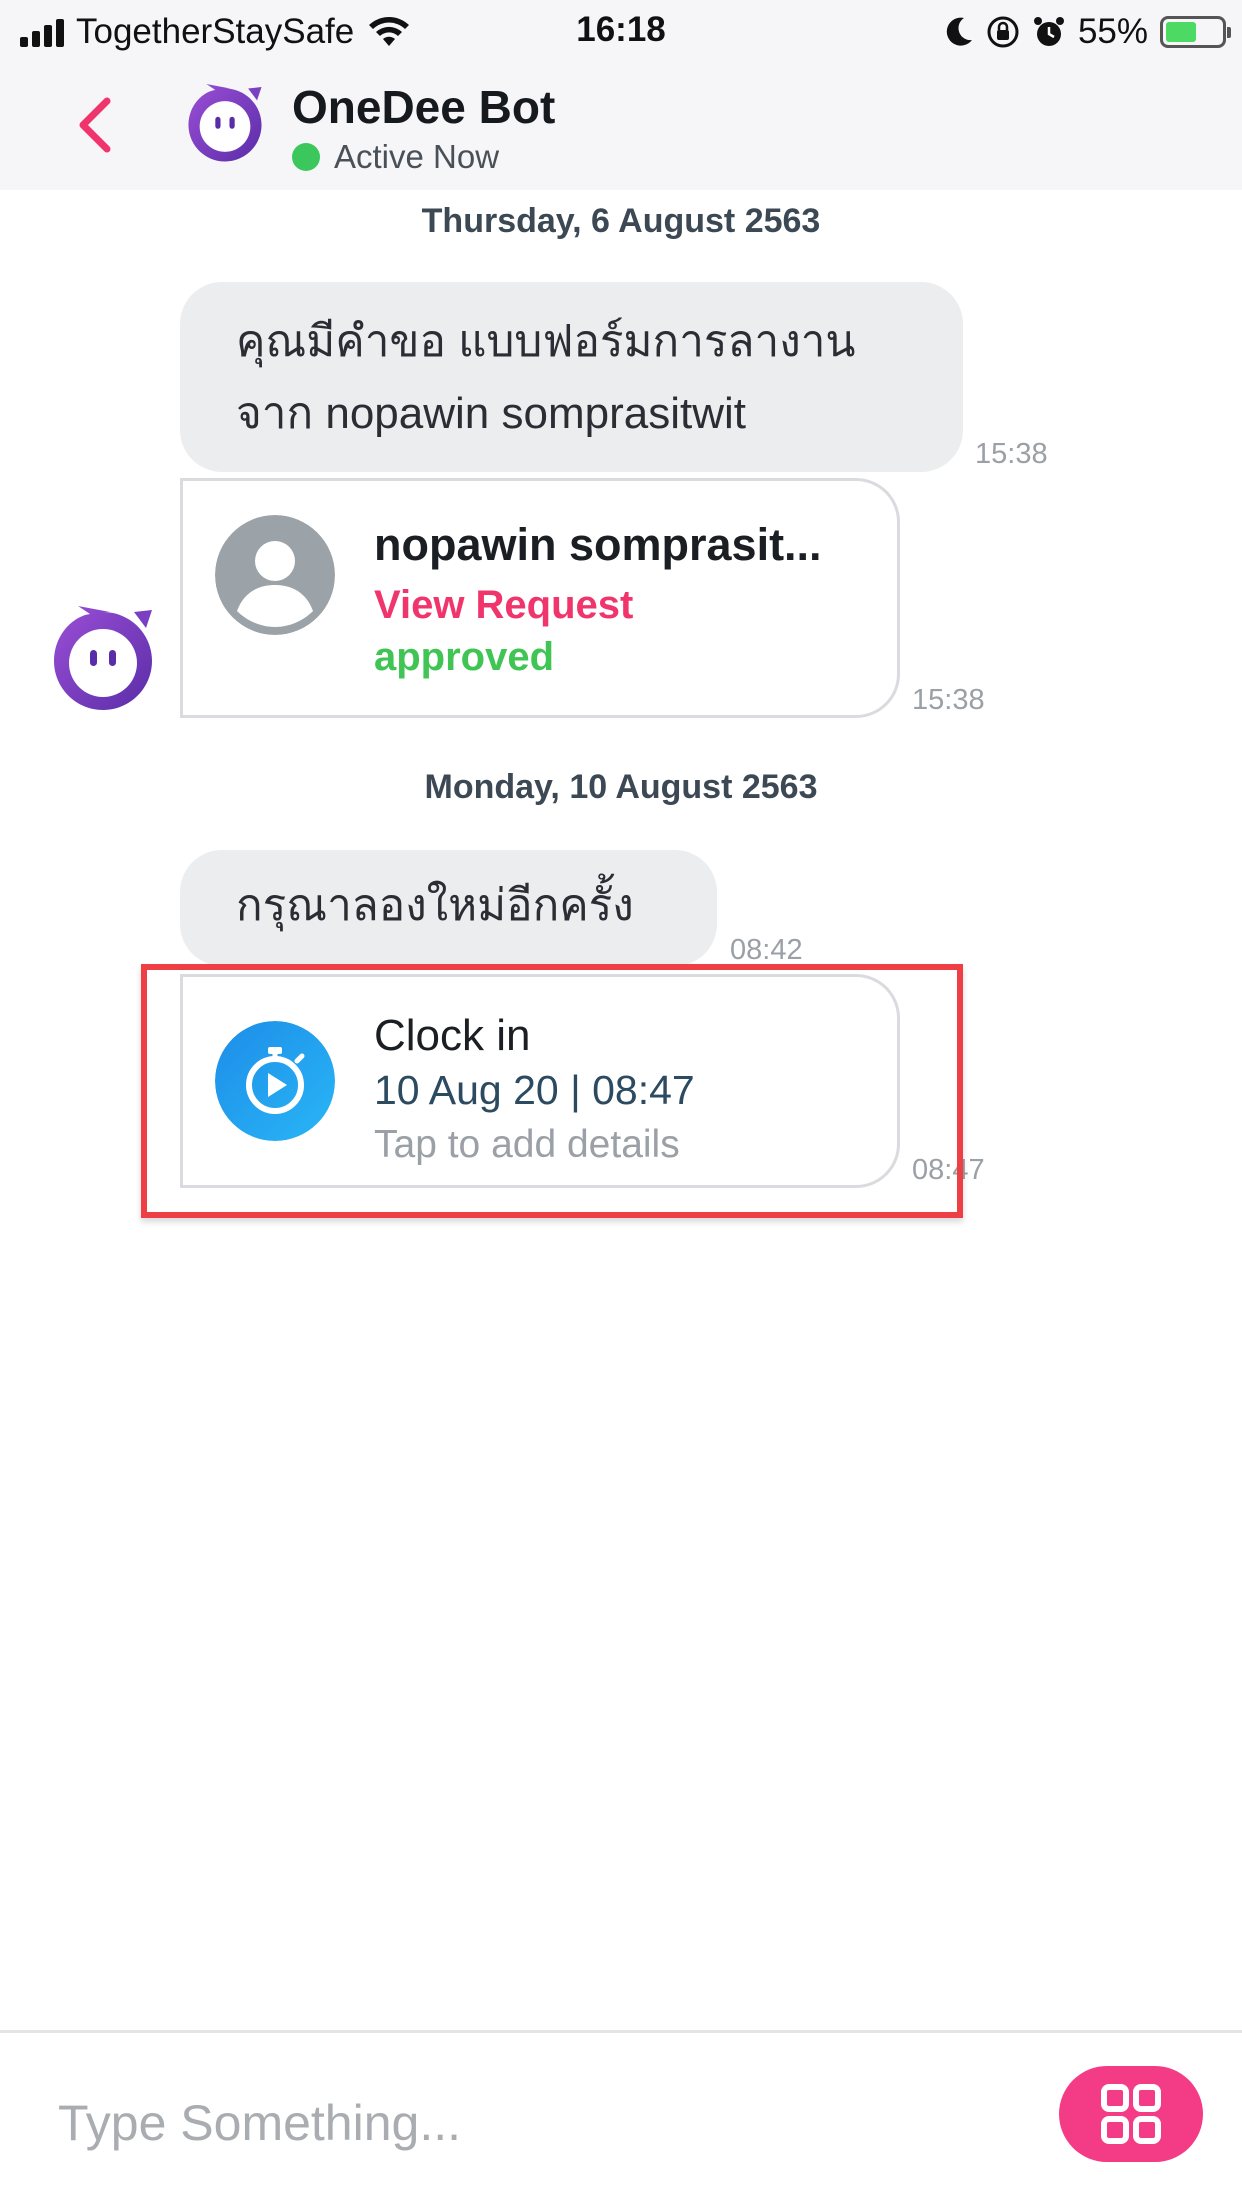 Image resolution: width=1242 pixels, height=2208 pixels. I want to click on user-avatar-icon, so click(275, 575).